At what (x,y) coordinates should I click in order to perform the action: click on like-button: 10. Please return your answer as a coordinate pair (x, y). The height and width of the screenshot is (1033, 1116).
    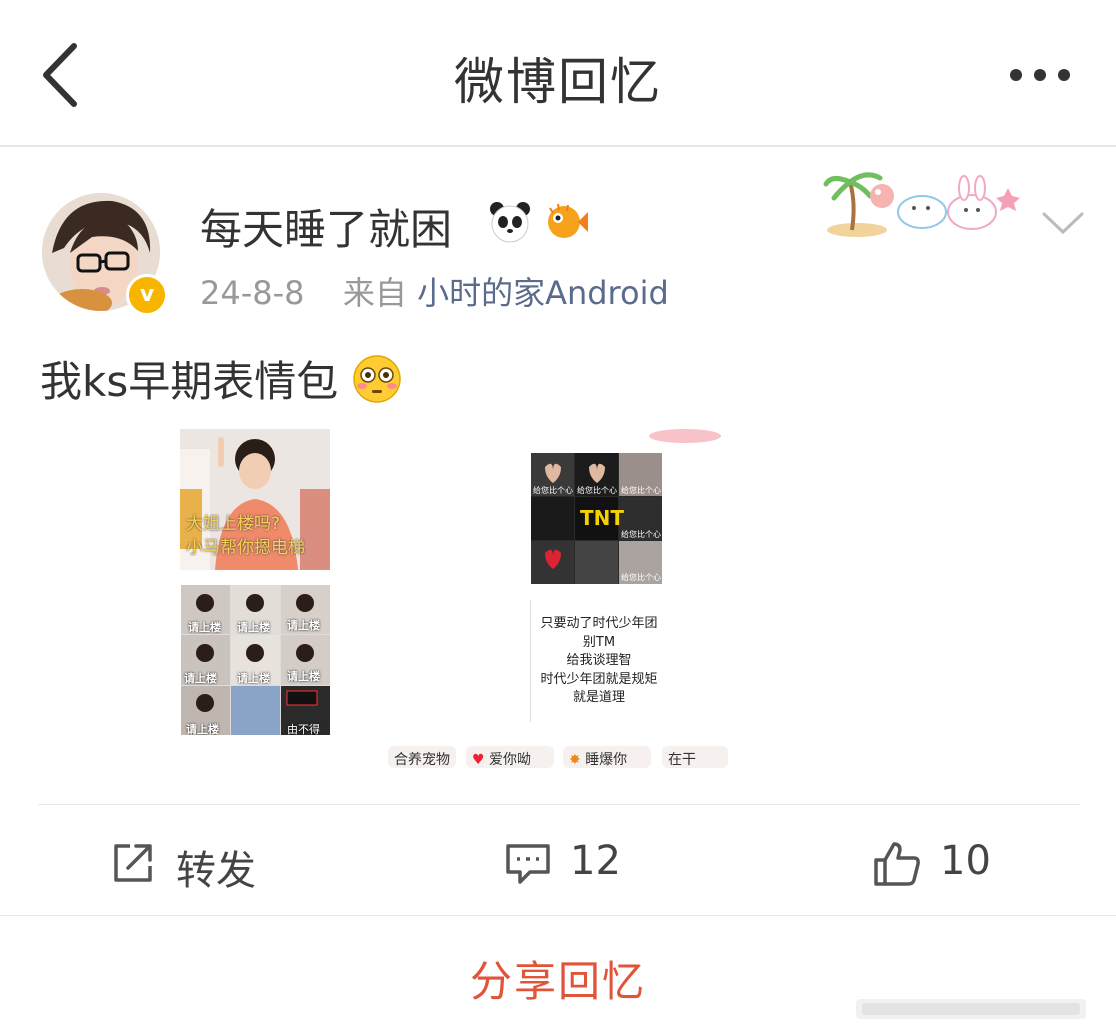
    Looking at the image, I should click on (932, 863).